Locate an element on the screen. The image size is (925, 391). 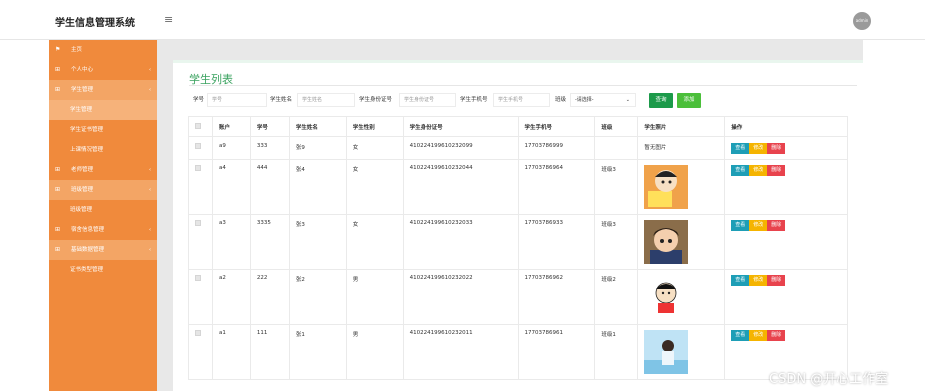
sidebar-item-class: ⊞ 班级管理 ‹ is located at coordinates (103, 190).